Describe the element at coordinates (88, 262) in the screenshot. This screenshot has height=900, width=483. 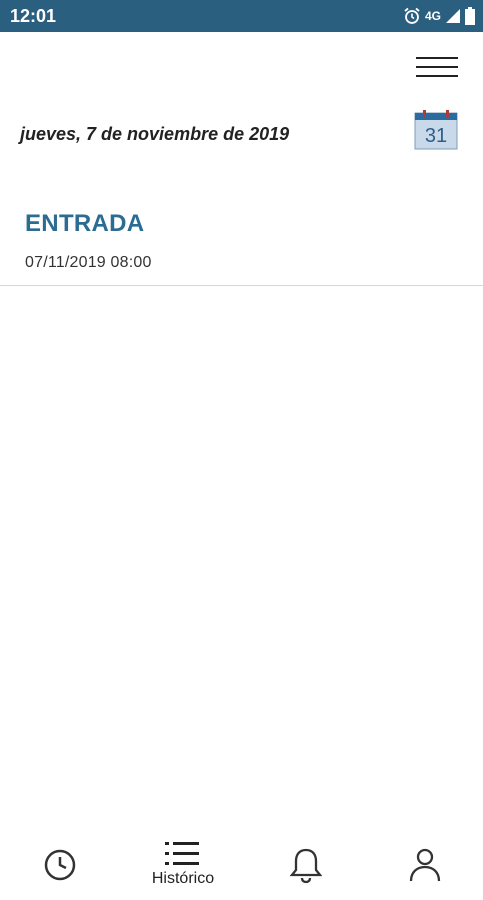
I see `entry-datetime: 07/11/2019 08:00` at that location.